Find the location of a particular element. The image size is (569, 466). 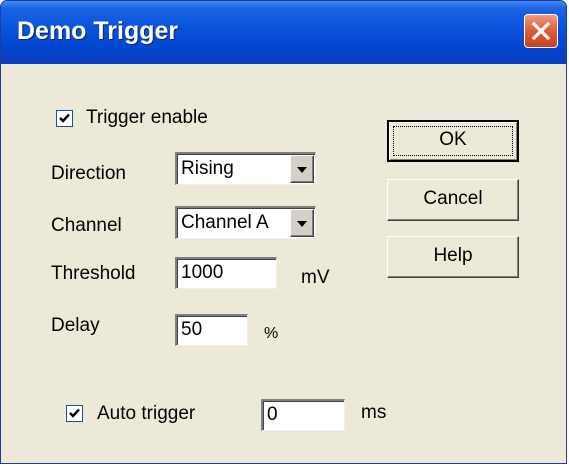

cancel-button: Cancel is located at coordinates (453, 200).